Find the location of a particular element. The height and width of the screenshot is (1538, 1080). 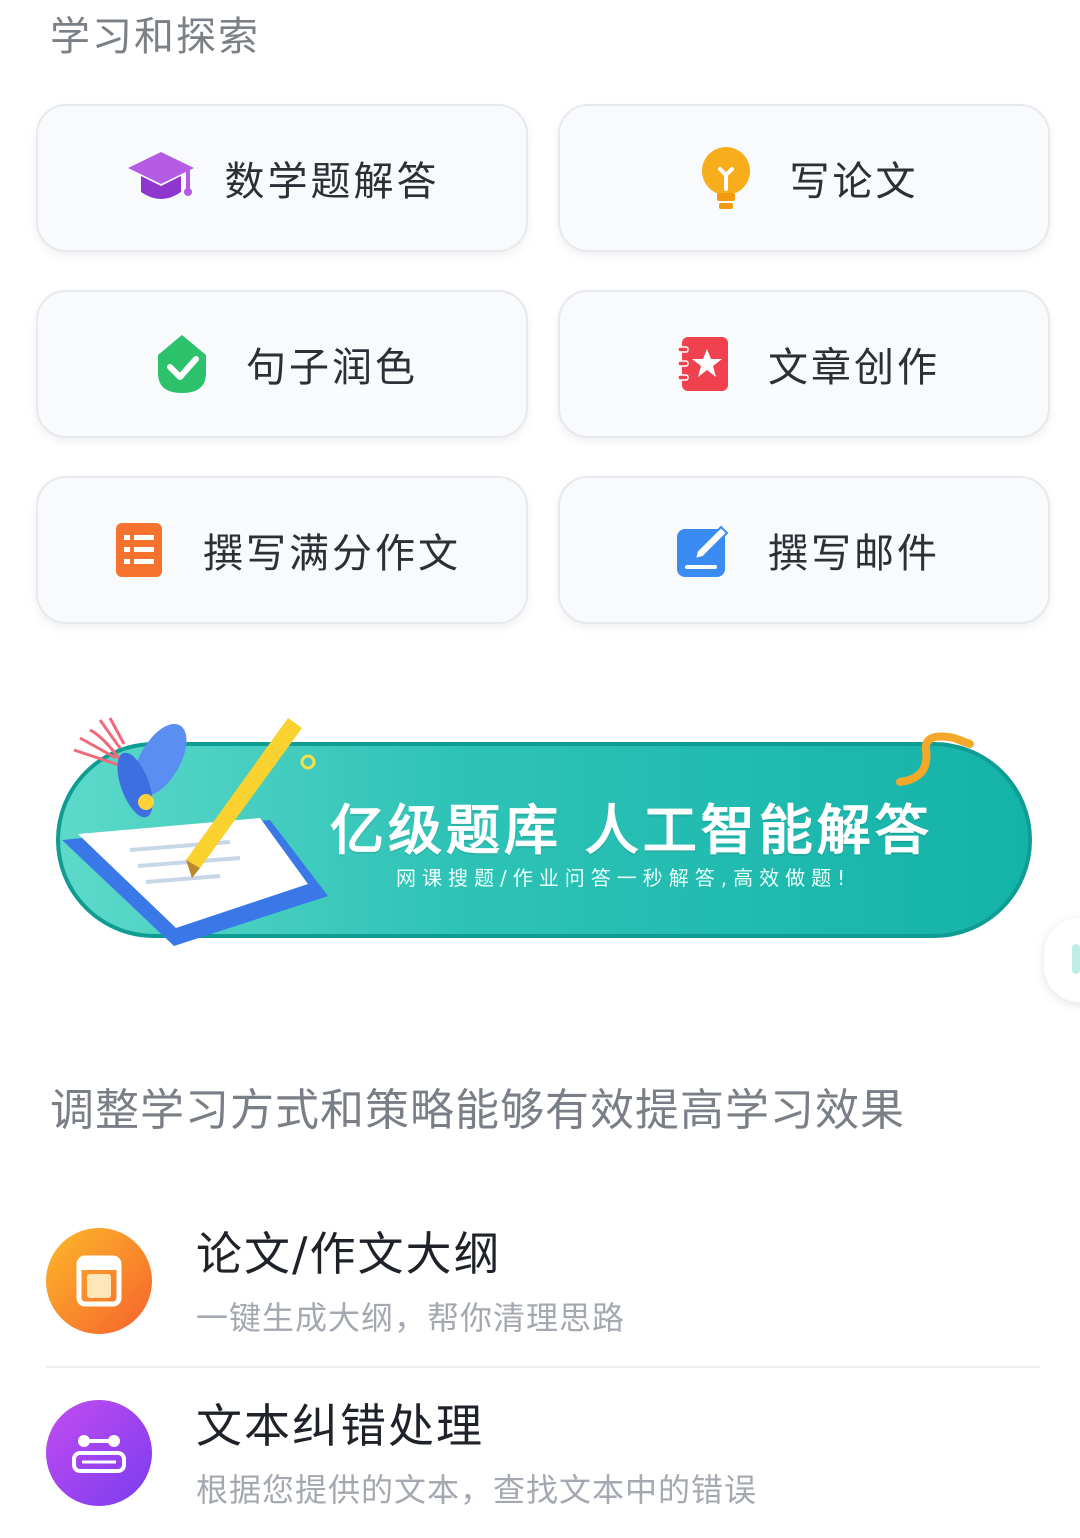

full-score-essay-card: 撰写满分作文 is located at coordinates (282, 550).